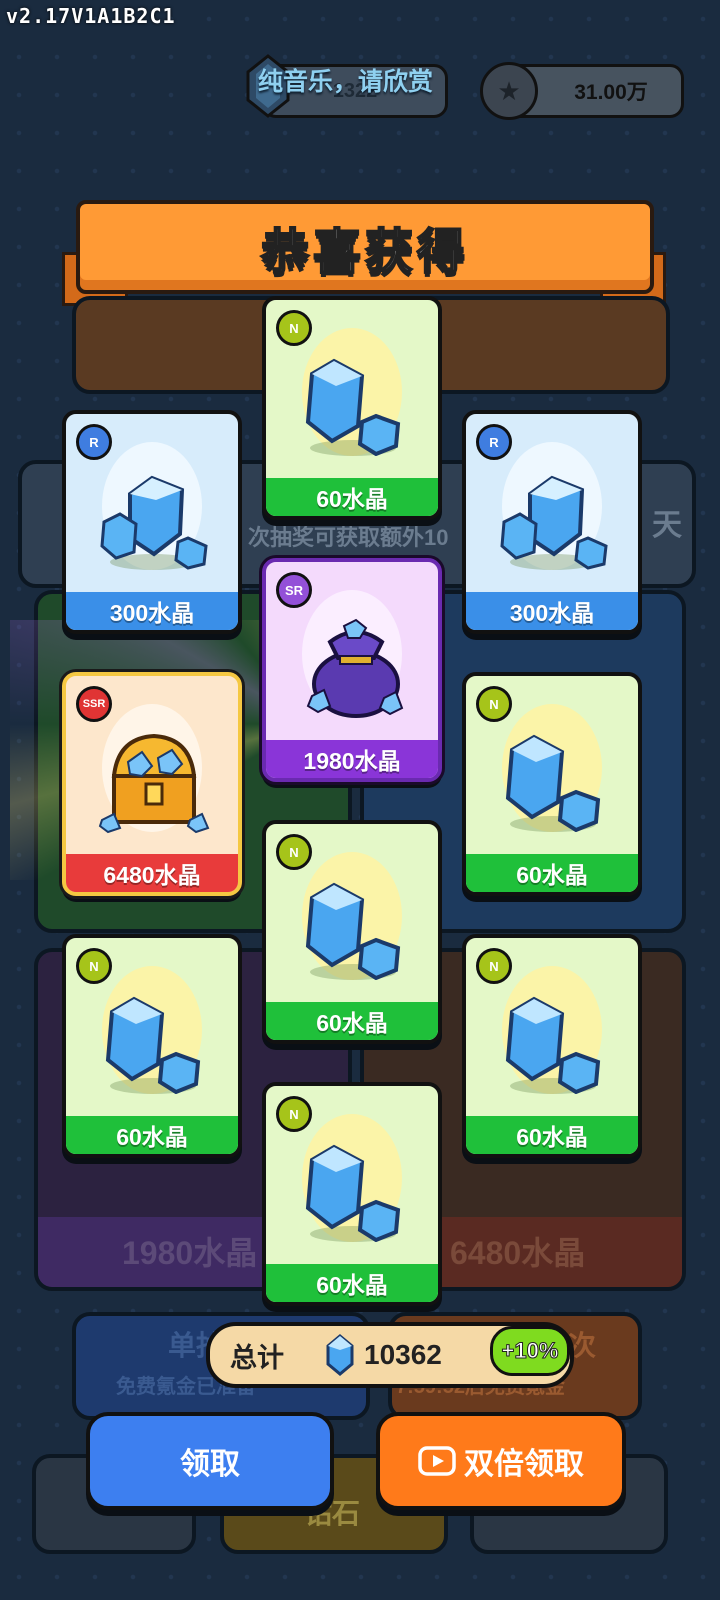  Describe the element at coordinates (364, 252) in the screenshot. I see `banner-title: 恭喜获得` at that location.